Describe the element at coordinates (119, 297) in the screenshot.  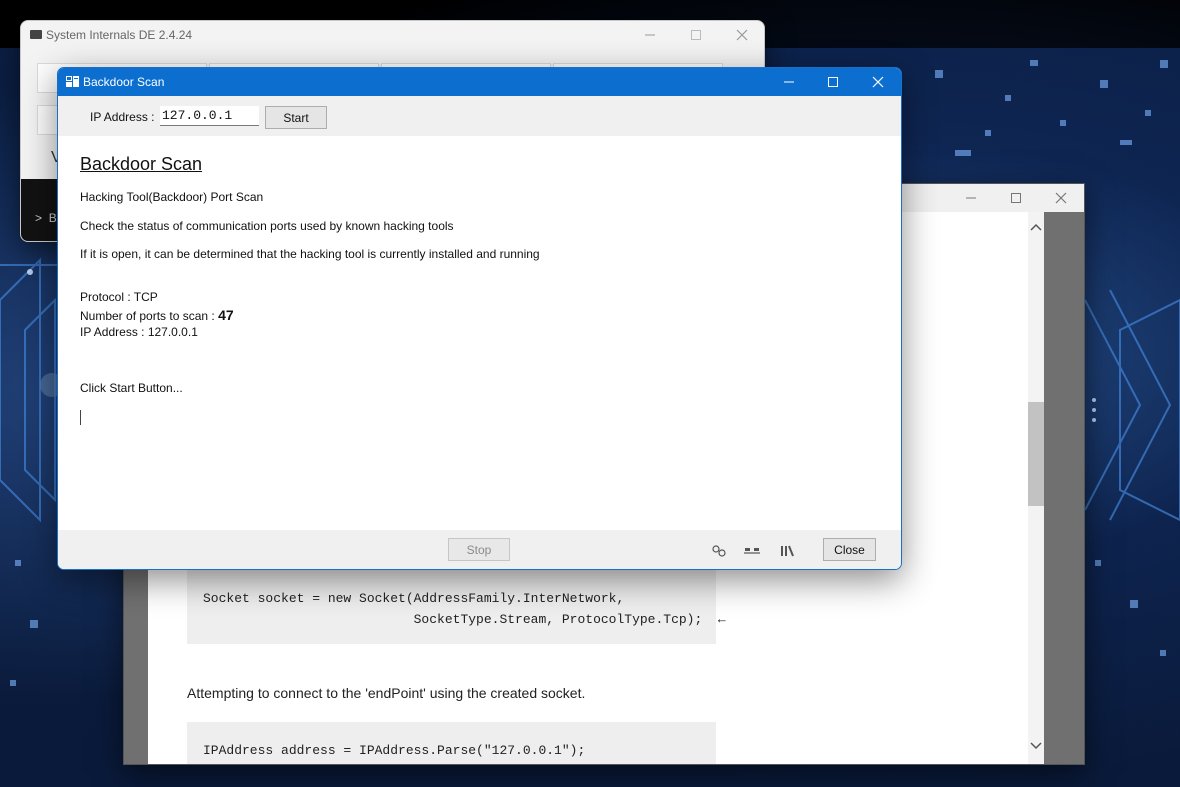
I see `protocol-line: Protocol : TCP` at that location.